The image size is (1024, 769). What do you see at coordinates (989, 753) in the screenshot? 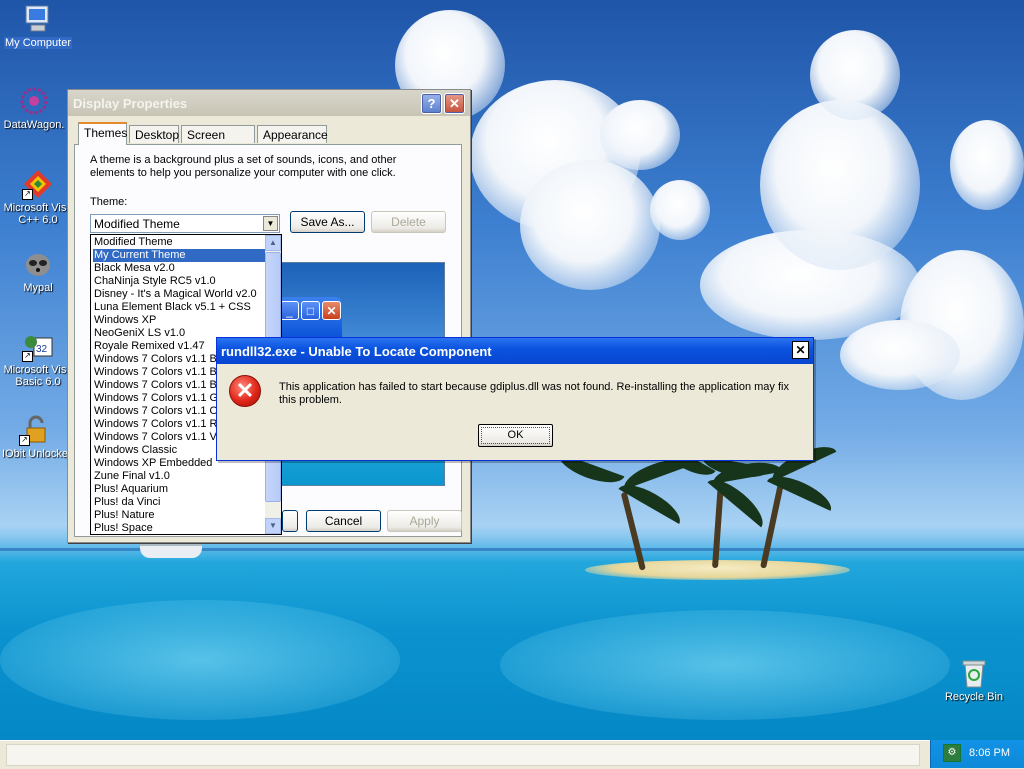
I see `clock: 8:06 PM` at bounding box center [989, 753].